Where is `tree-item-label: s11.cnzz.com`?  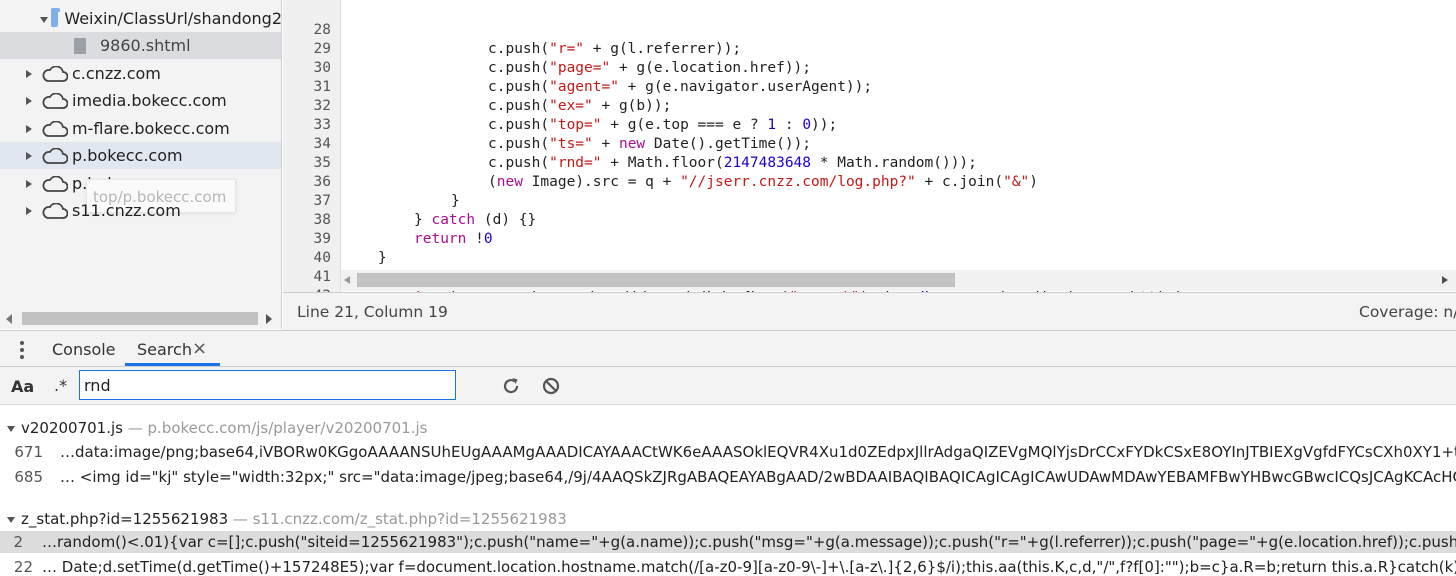 tree-item-label: s11.cnzz.com is located at coordinates (126, 210).